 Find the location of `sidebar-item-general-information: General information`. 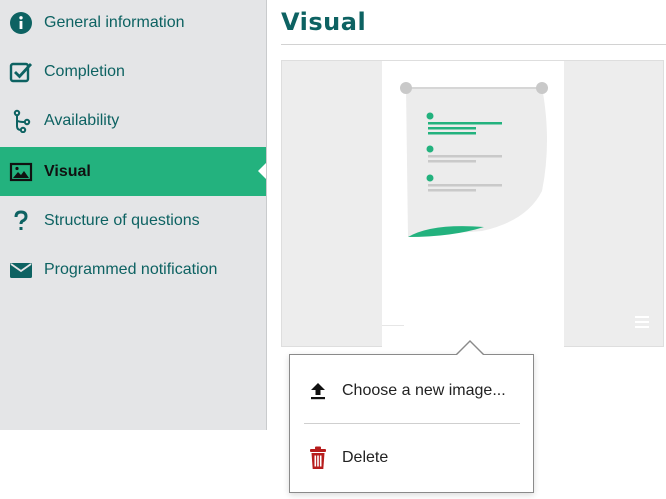

sidebar-item-general-information: General information is located at coordinates (133, 23).